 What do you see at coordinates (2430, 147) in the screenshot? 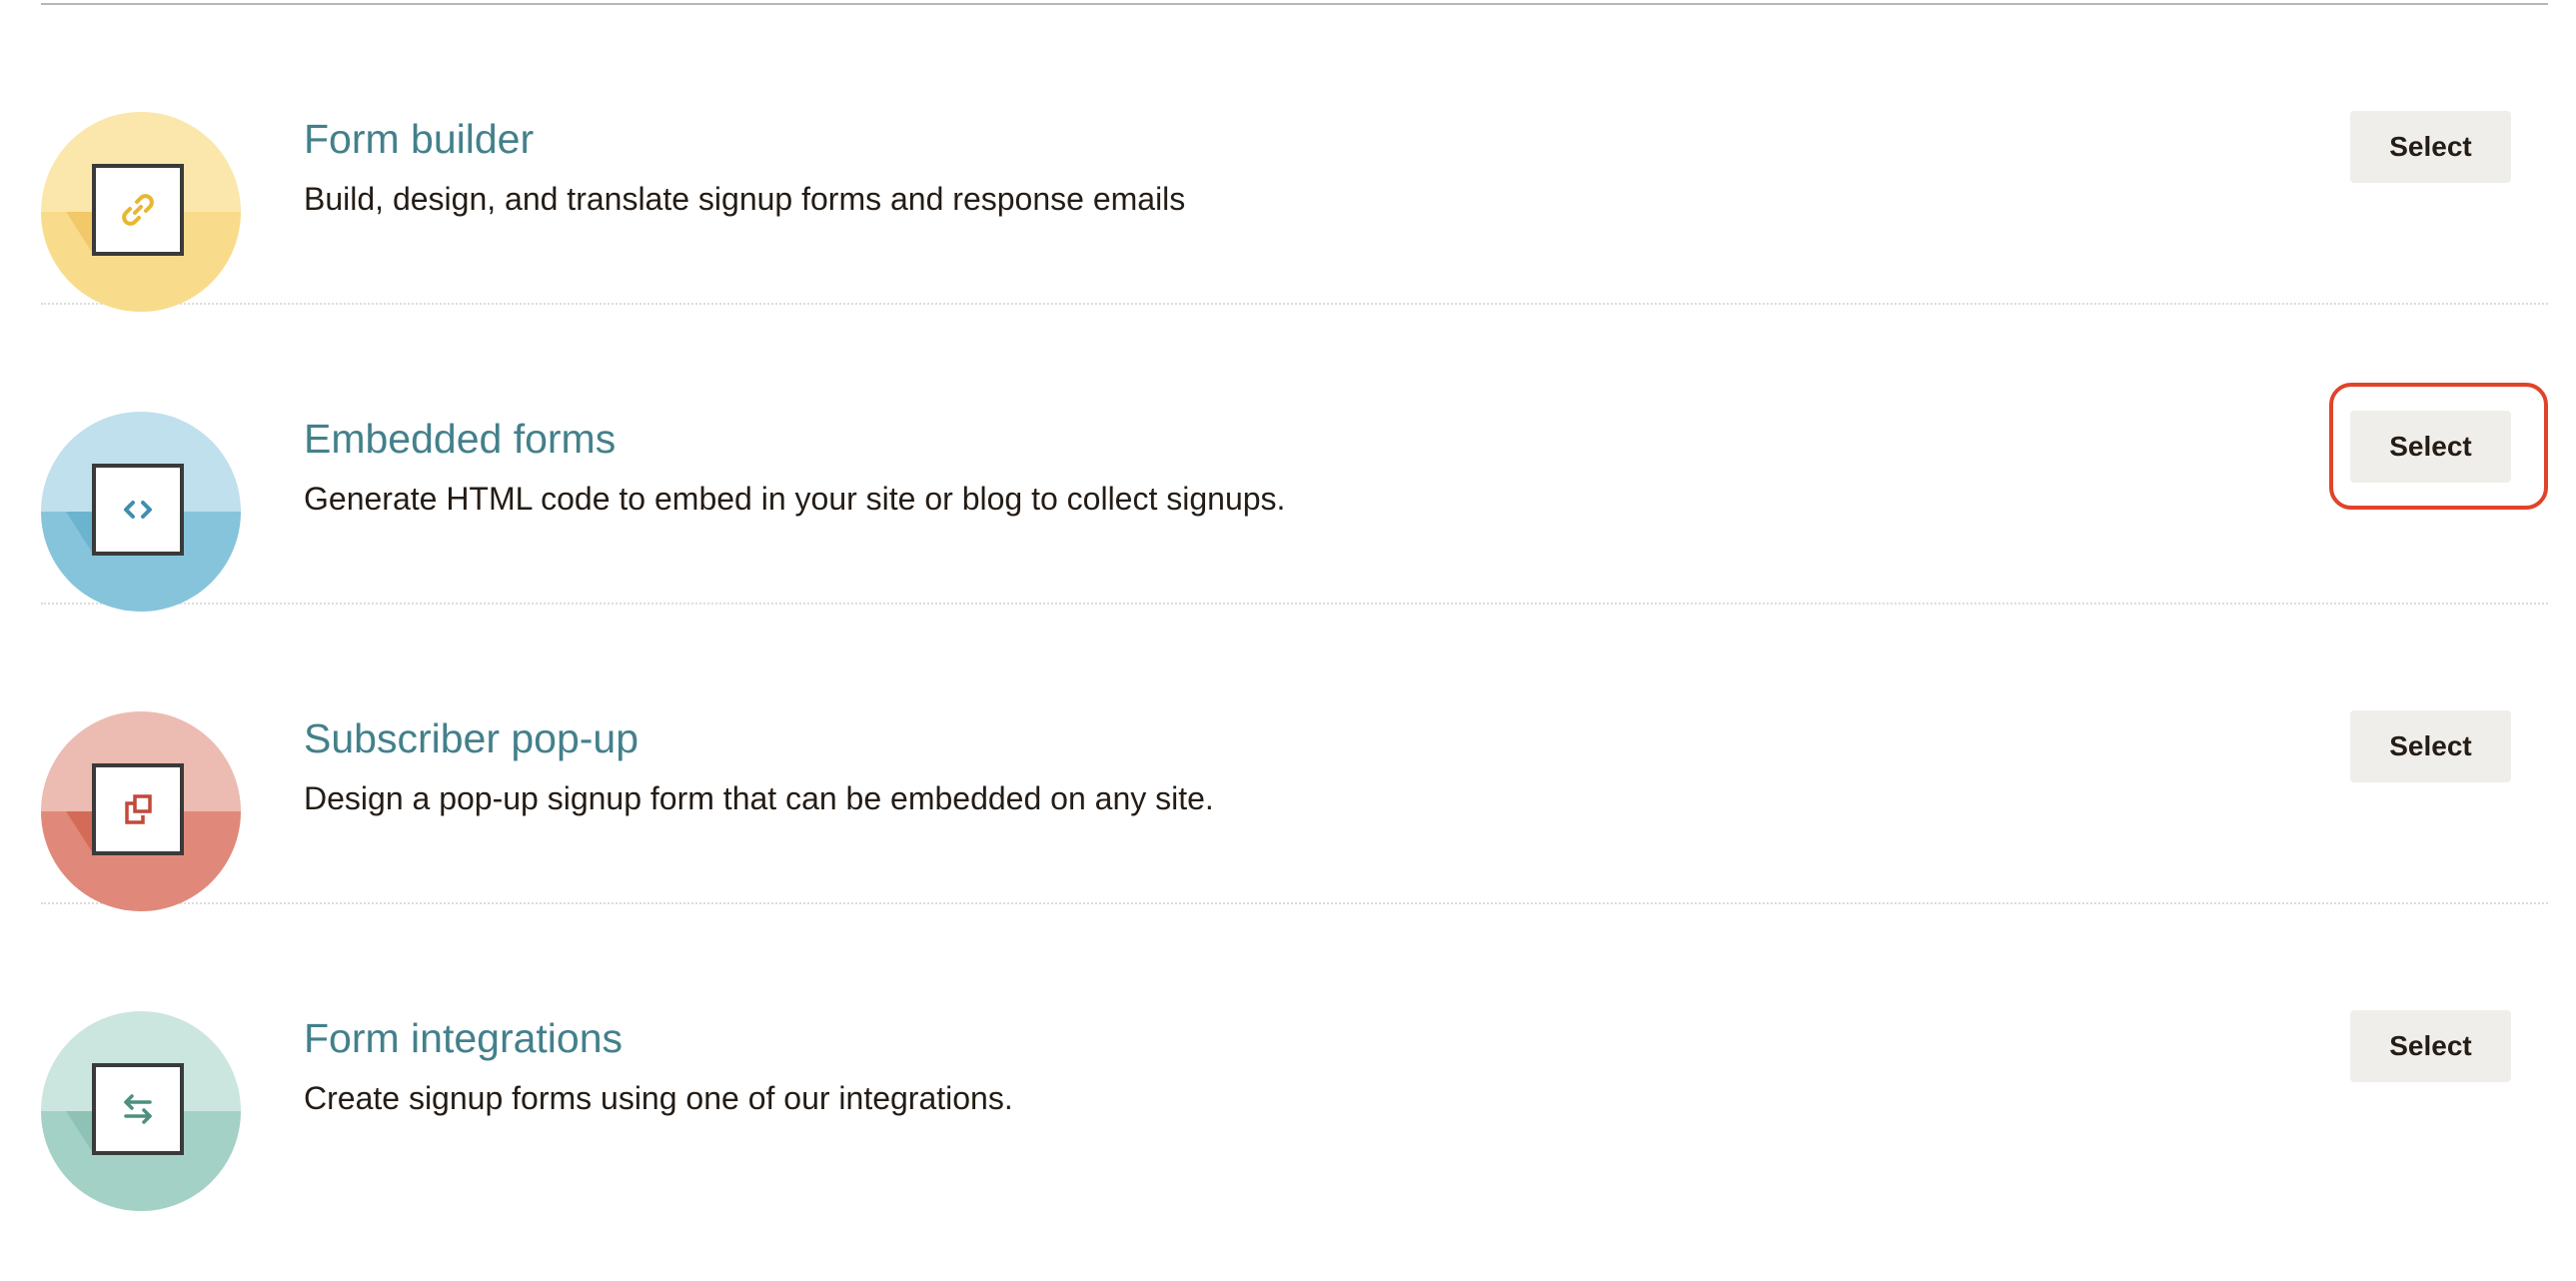
I see `select-form-builder-button: Select` at bounding box center [2430, 147].